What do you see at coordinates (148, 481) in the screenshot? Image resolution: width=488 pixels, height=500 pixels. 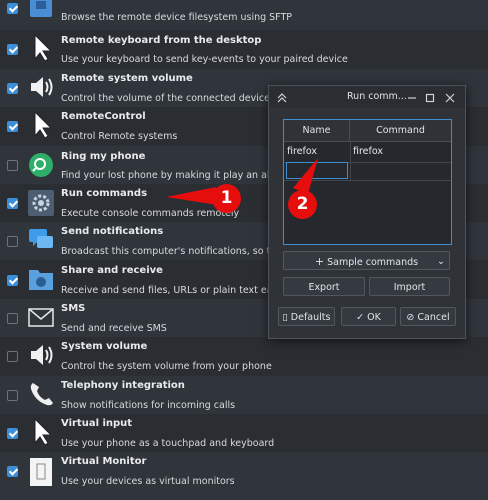 I see `plugin-description: Use your devices as virtual monitors` at bounding box center [148, 481].